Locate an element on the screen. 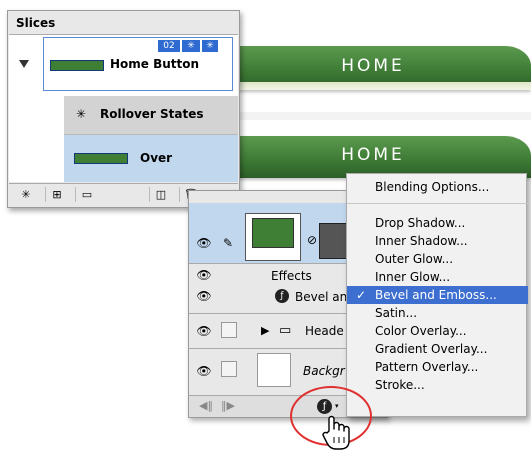 Image resolution: width=531 pixels, height=465 pixels. palette-title: Slices is located at coordinates (36, 23).